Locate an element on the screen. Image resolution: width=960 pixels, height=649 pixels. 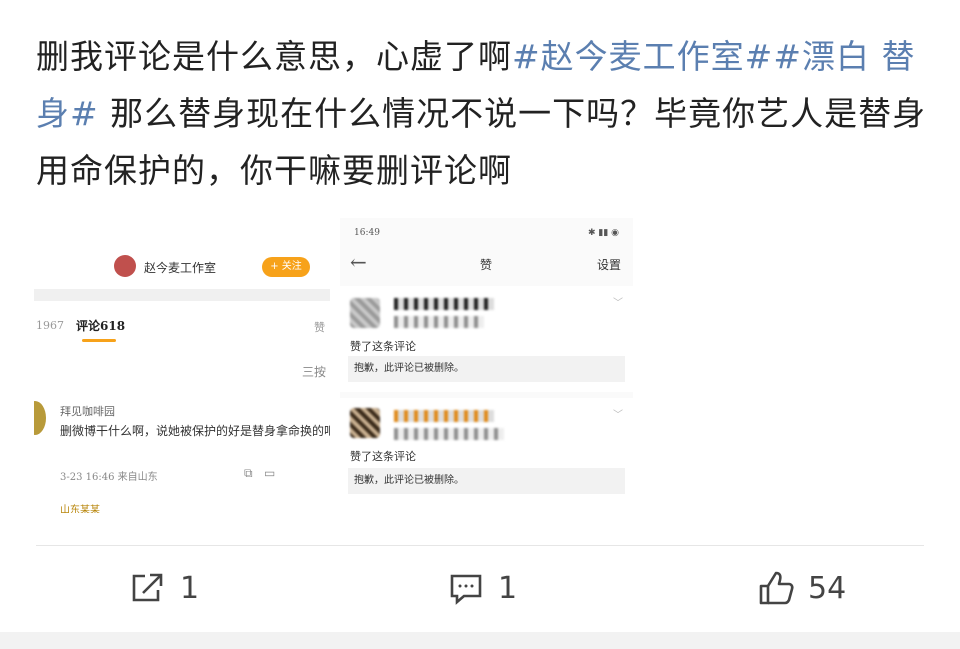
comment-text: 删微博干什么啊，说她被保护的好是替身拿命换的吧 is located at coordinates (195, 431).